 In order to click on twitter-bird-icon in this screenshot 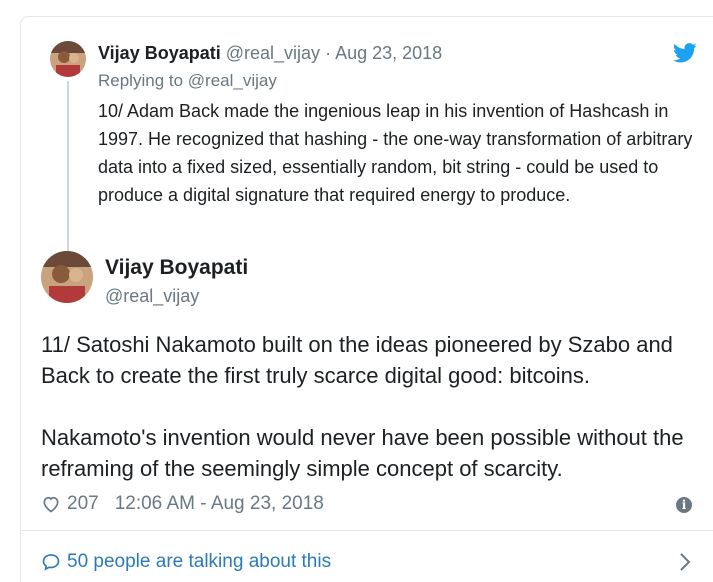, I will do `click(685, 53)`.